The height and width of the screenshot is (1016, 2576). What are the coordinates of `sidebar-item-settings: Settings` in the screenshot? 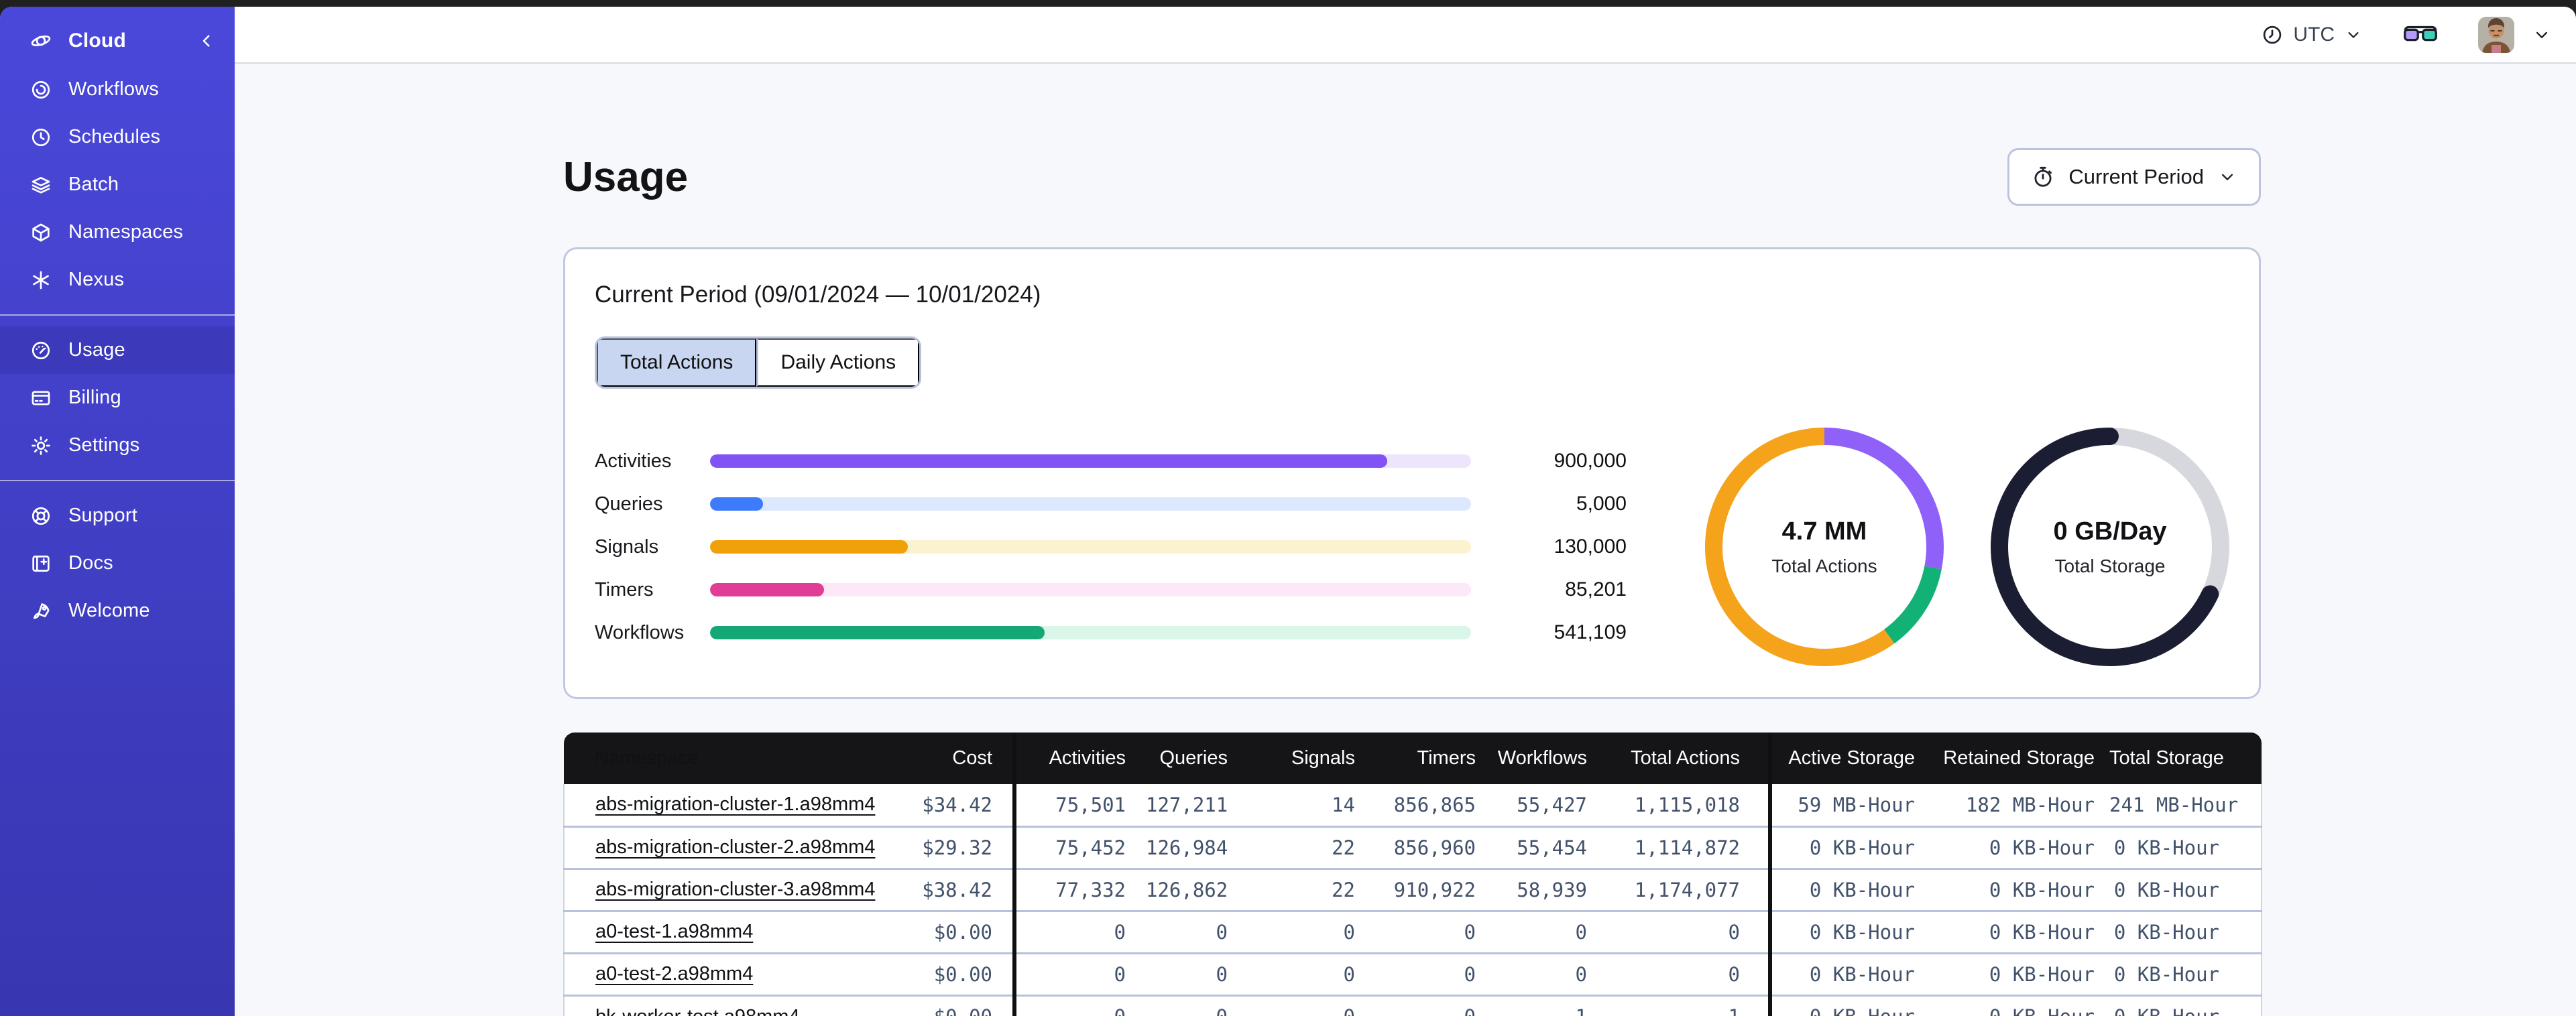 It's located at (117, 445).